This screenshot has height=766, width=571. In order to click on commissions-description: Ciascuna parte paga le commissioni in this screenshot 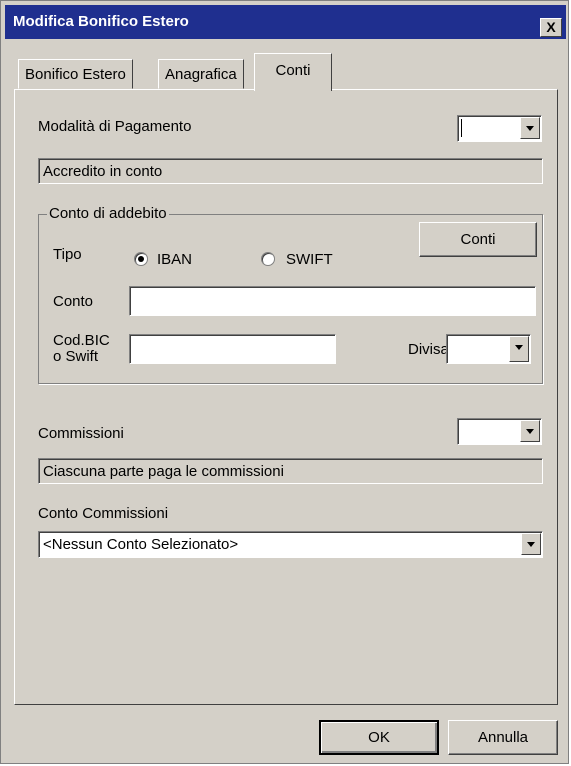, I will do `click(290, 471)`.